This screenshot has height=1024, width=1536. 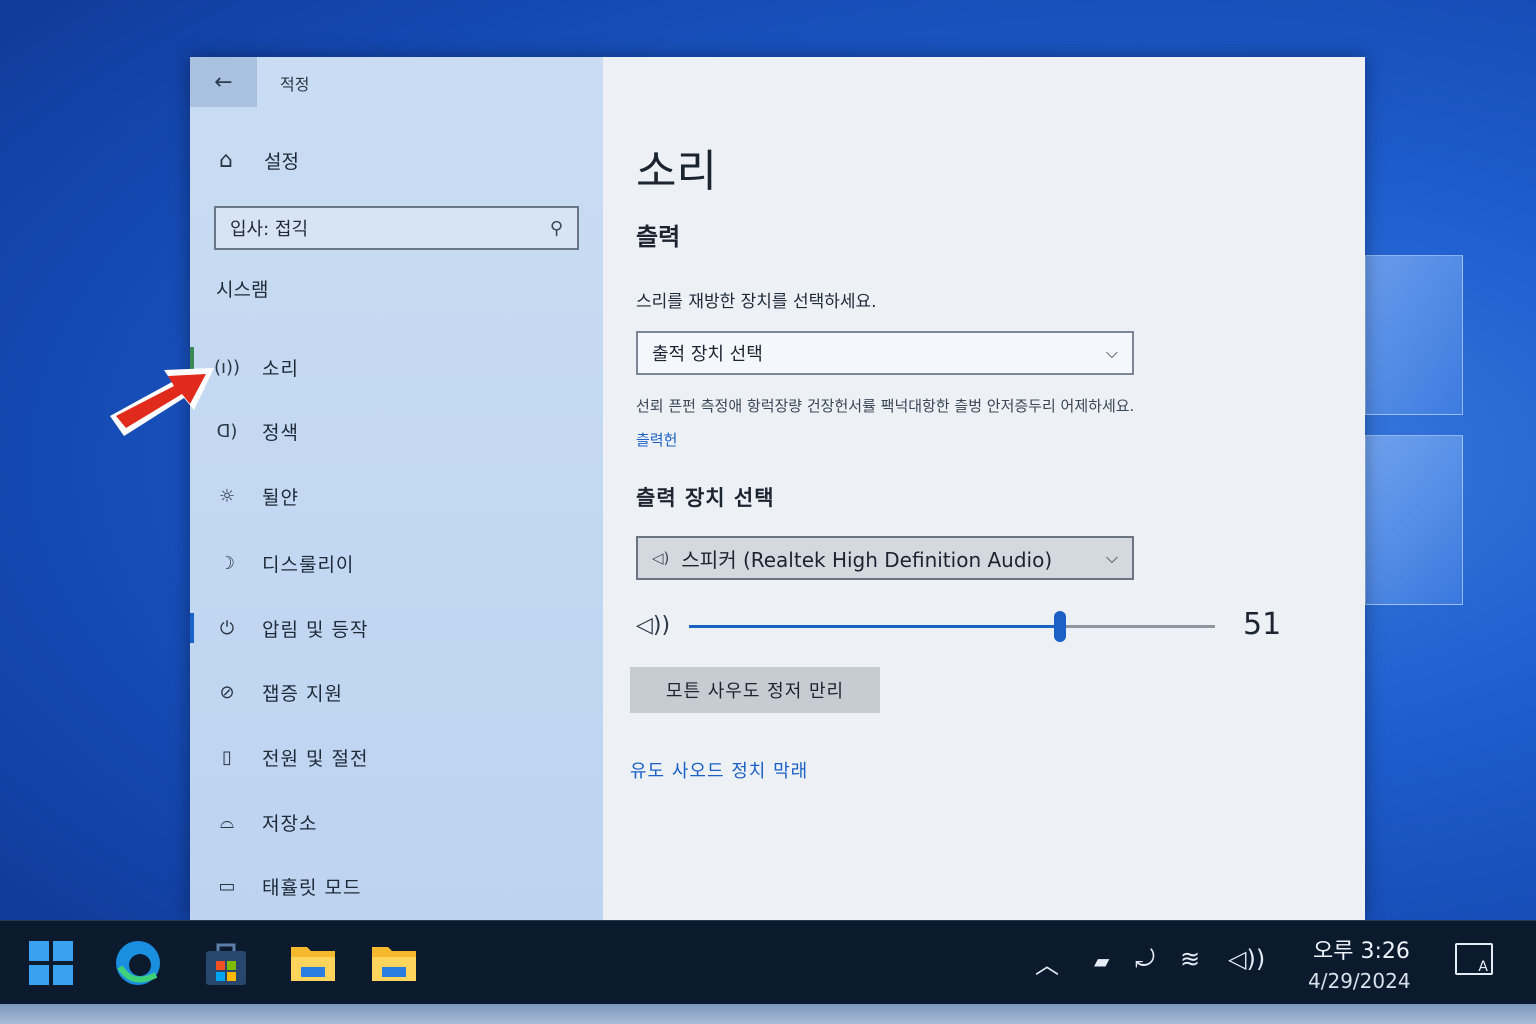 I want to click on sidebar-item-label: 압림 및 등작, so click(x=315, y=629).